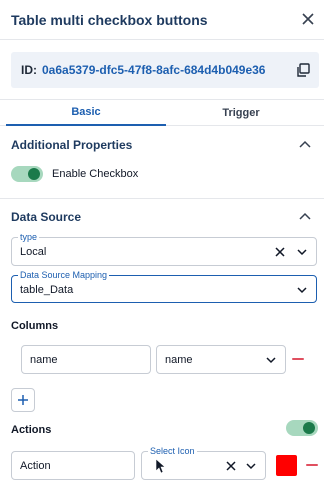 The height and width of the screenshot is (500, 324). I want to click on plus-icon, so click(23, 400).